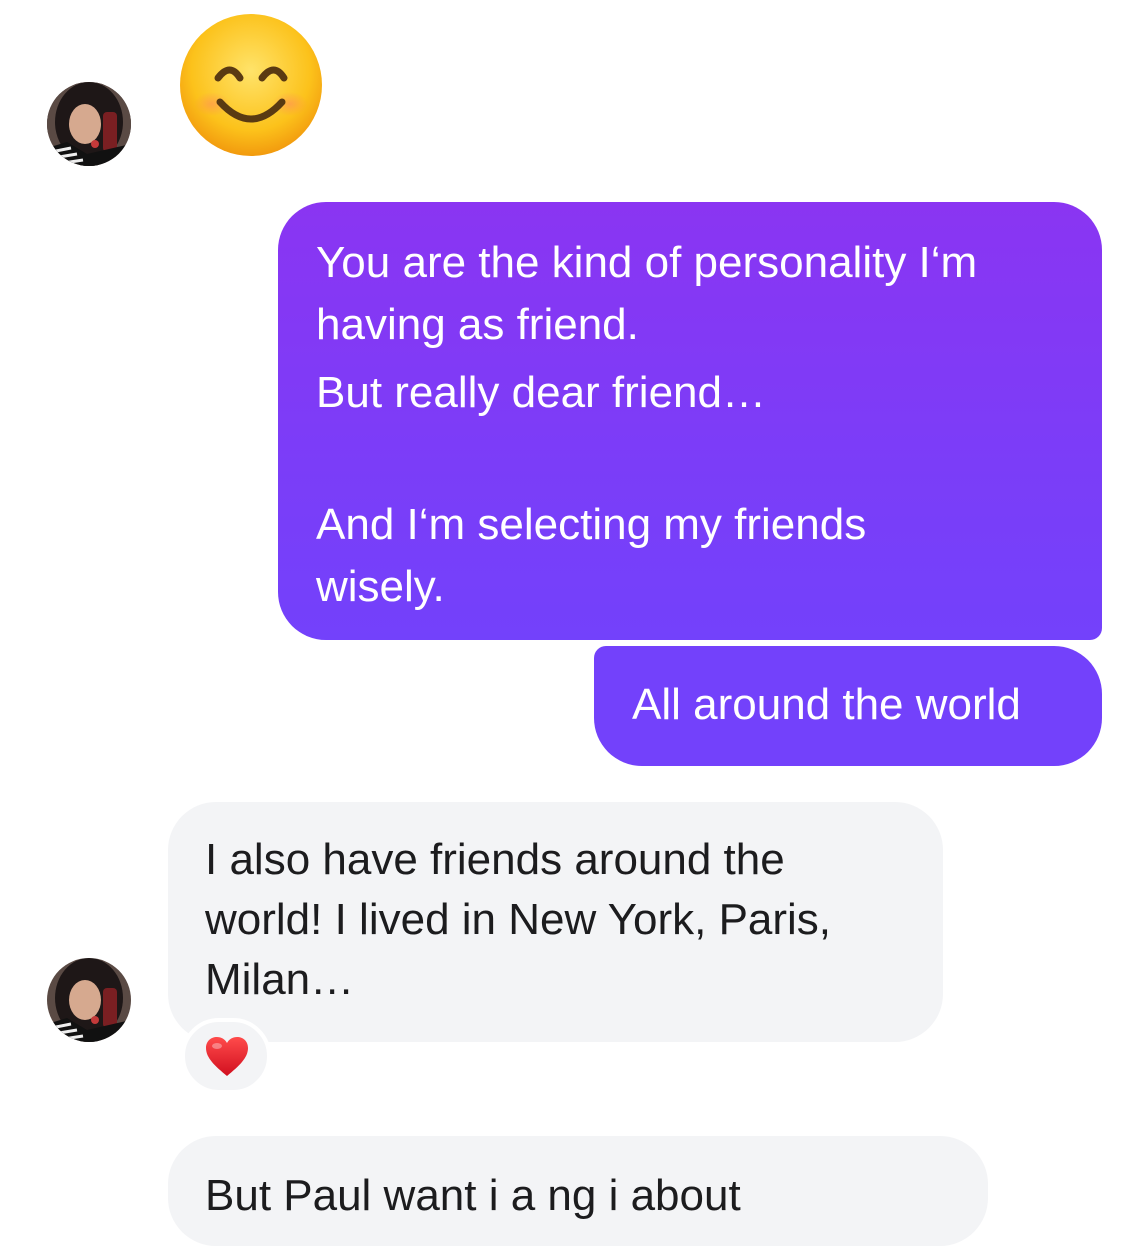  Describe the element at coordinates (495, 859) in the screenshot. I see `message-text-line: I also have friends around the` at that location.